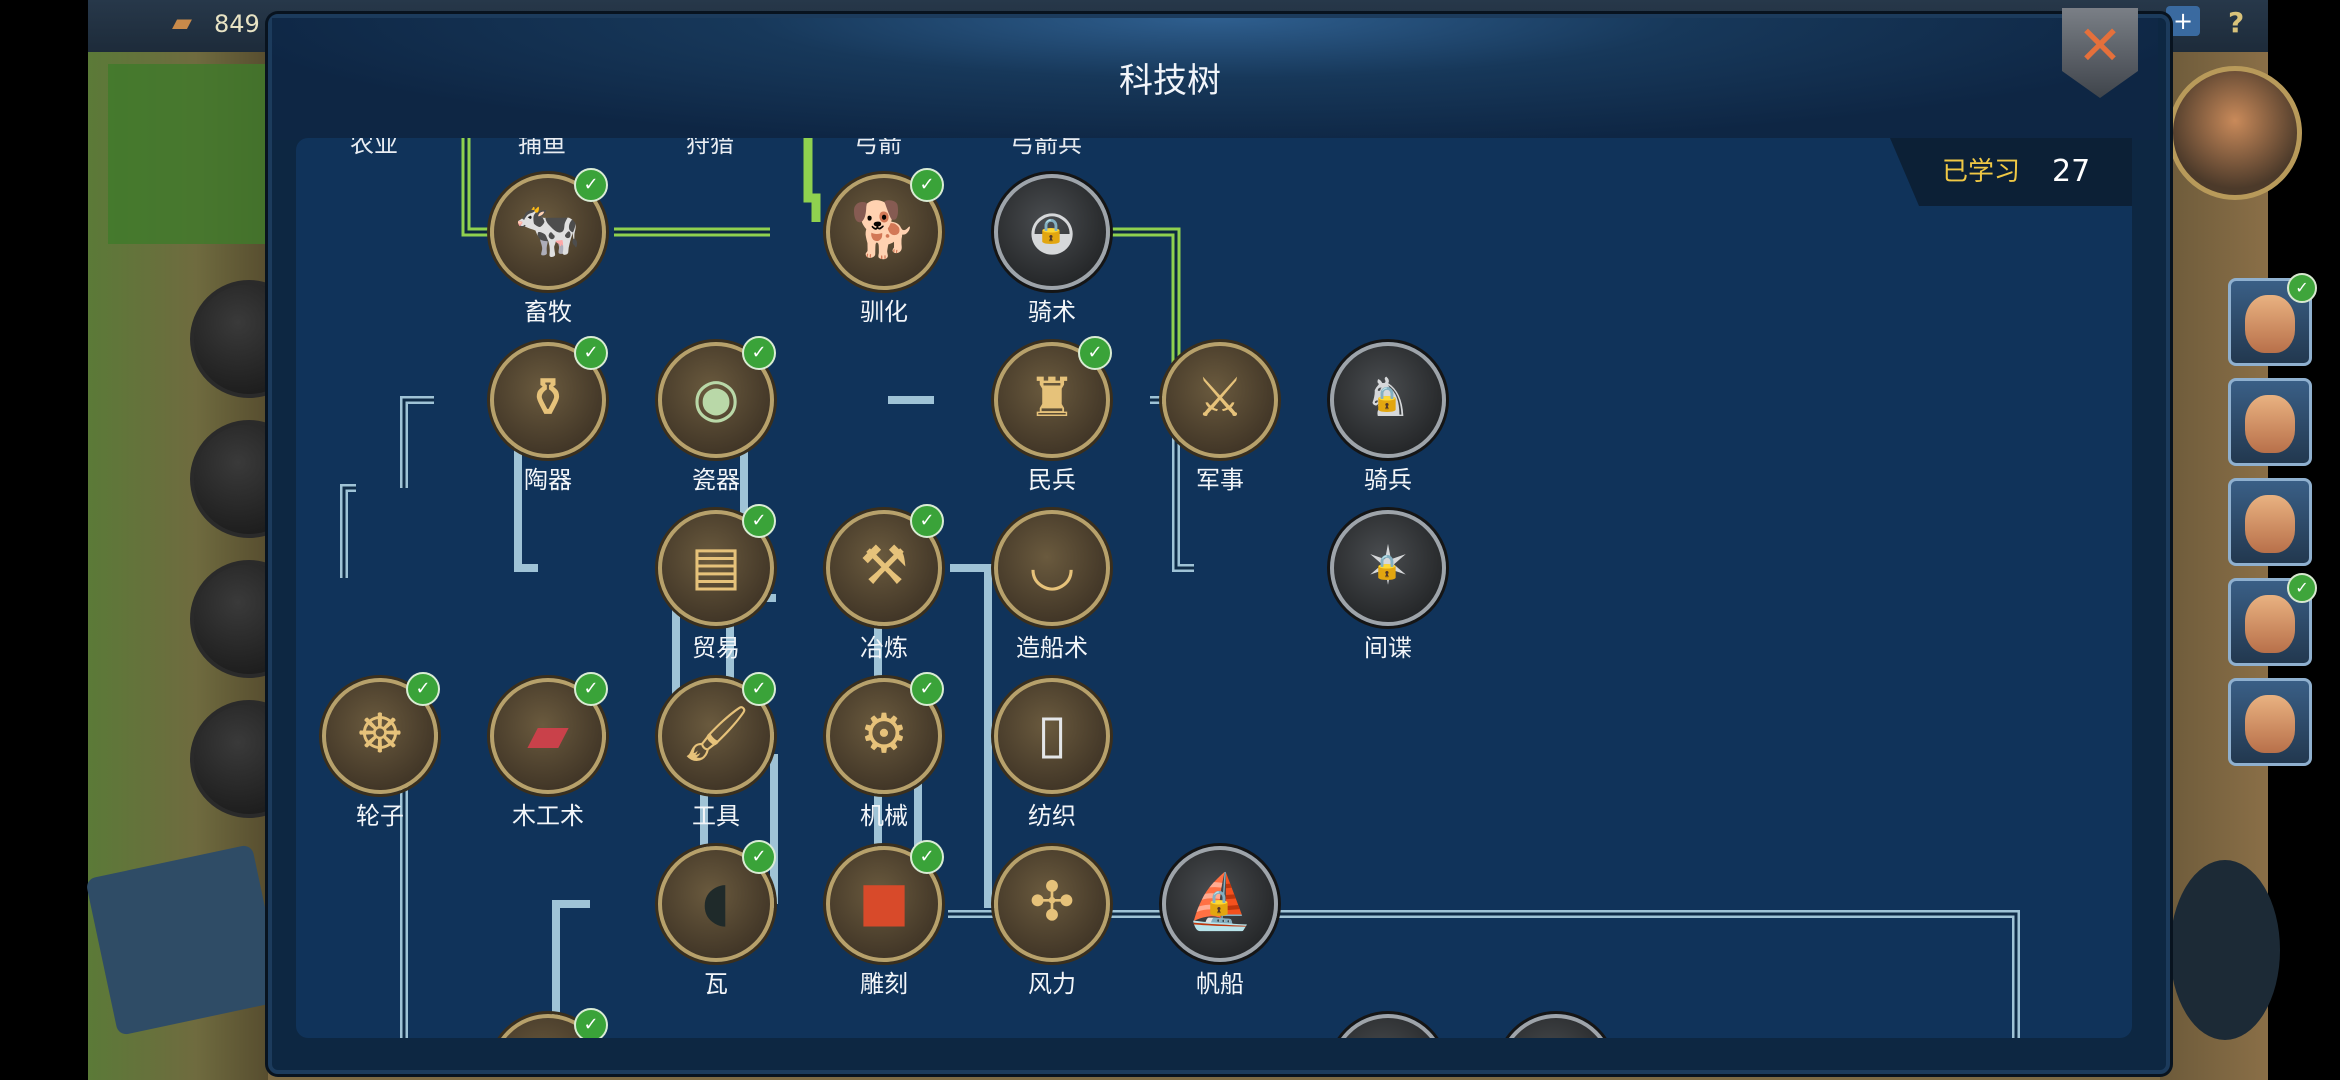  What do you see at coordinates (1388, 418) in the screenshot?
I see `tech-node-cavalry: ♞ 🔒 骑兵` at bounding box center [1388, 418].